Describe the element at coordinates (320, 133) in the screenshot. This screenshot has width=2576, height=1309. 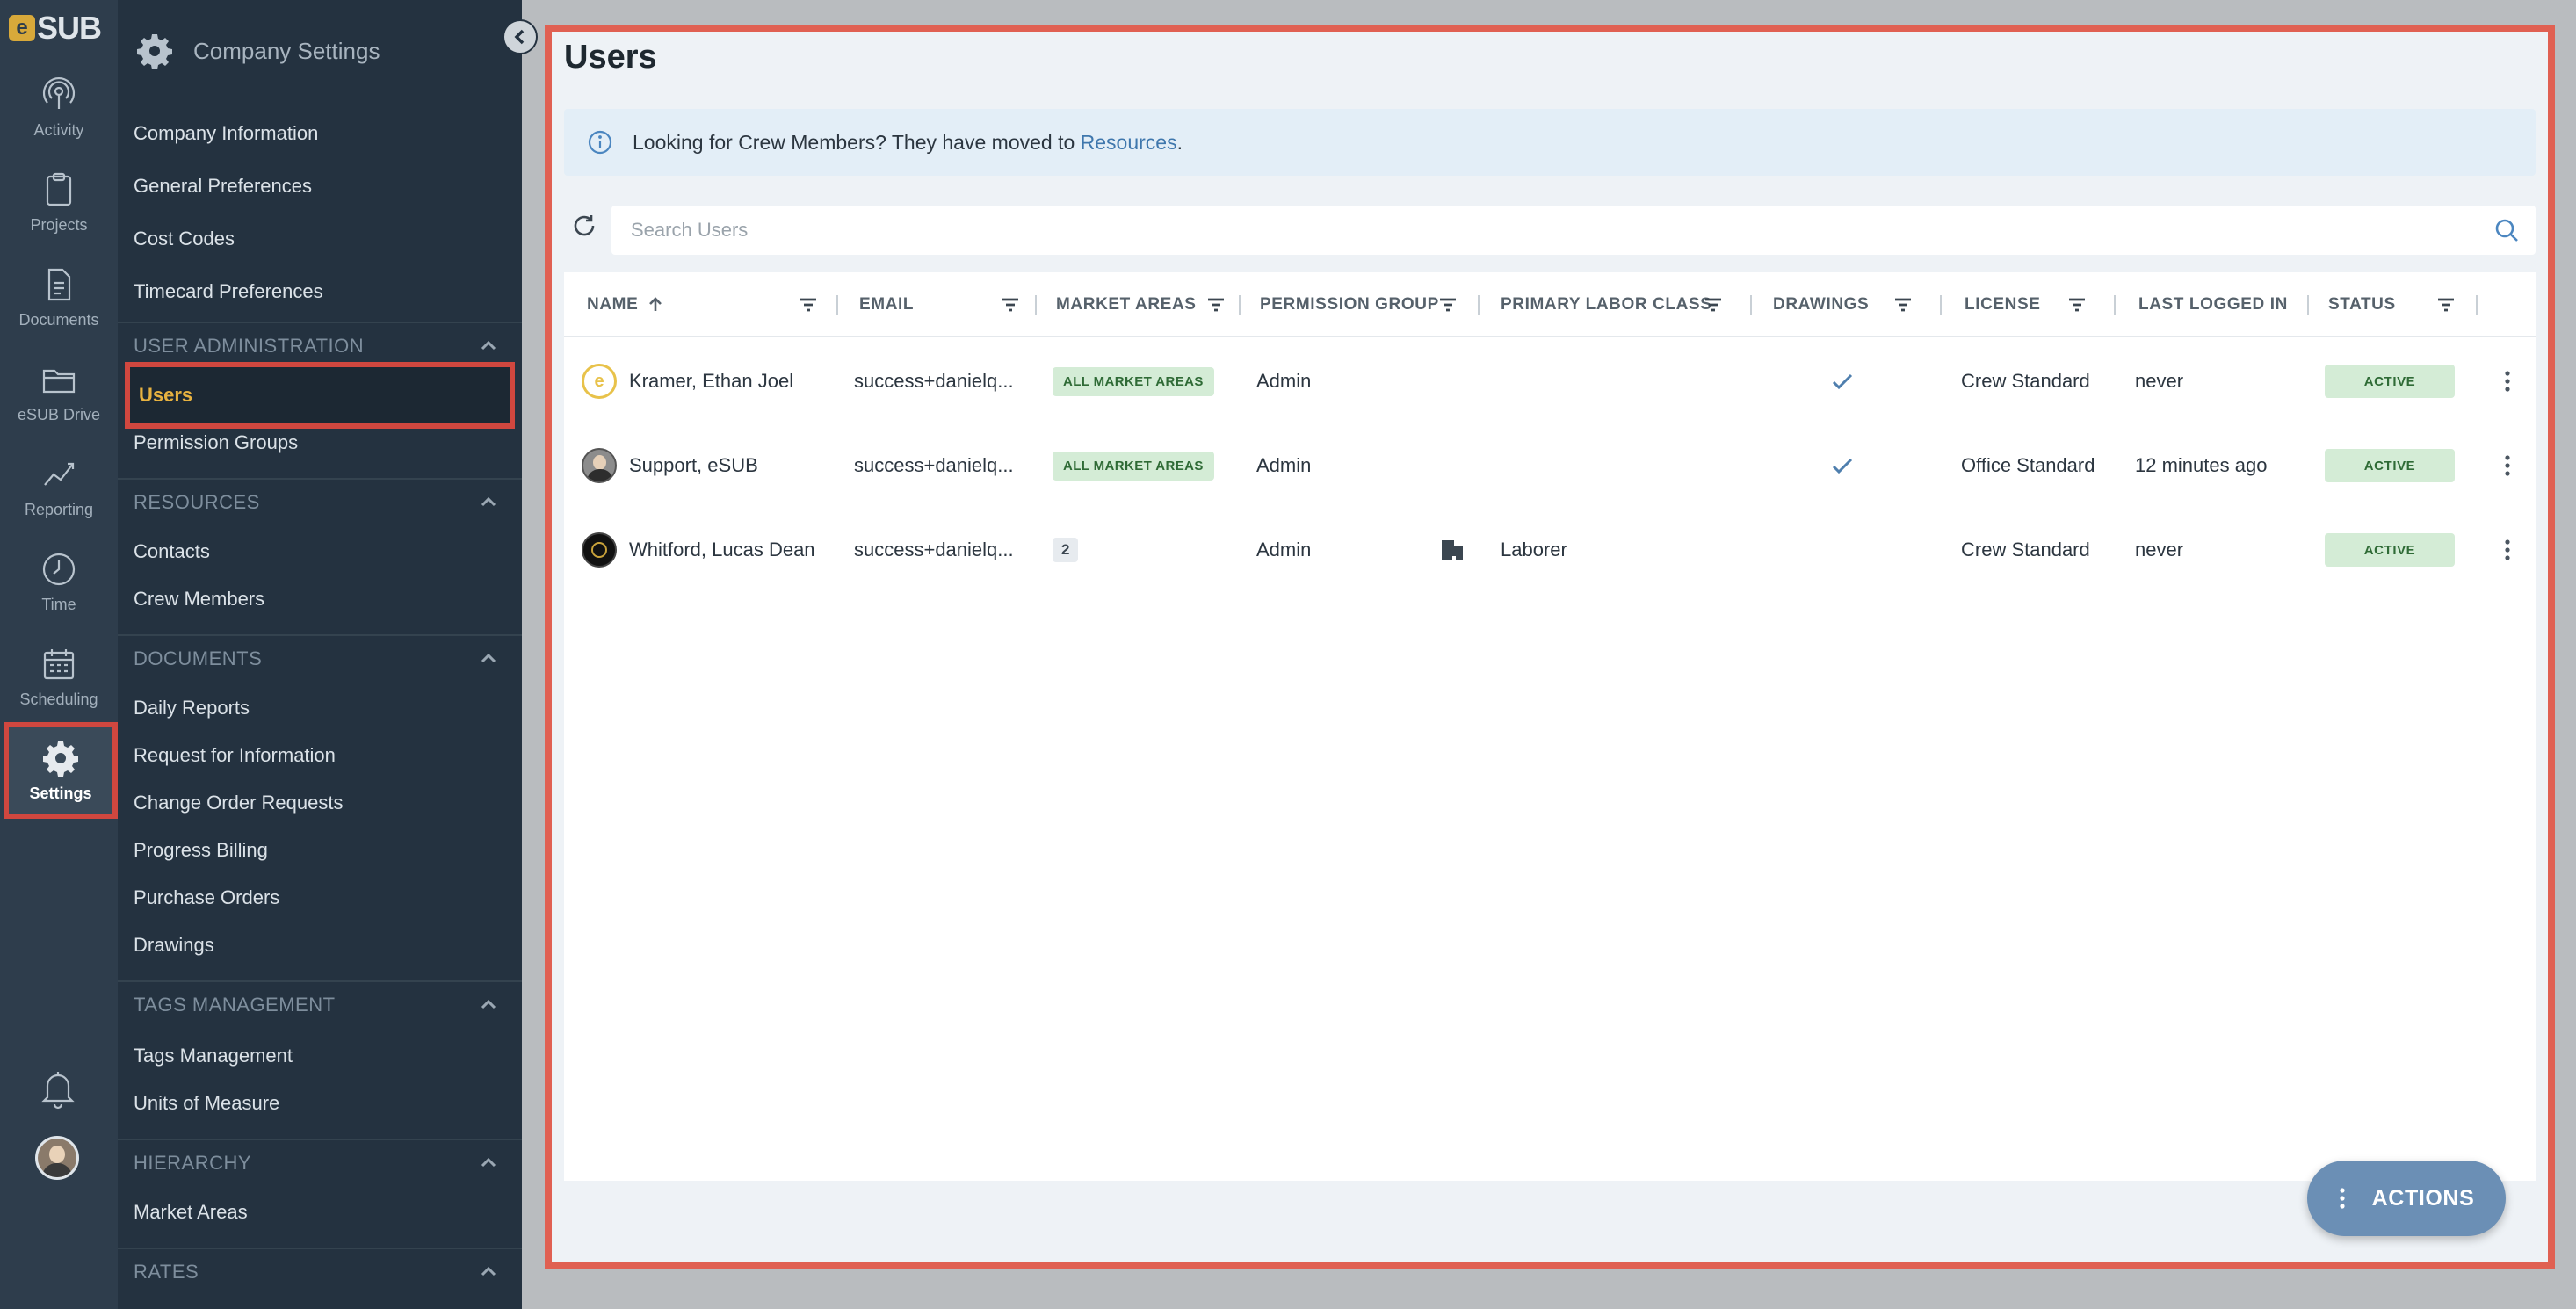
I see `sidebar-item-company-information: Company Information` at that location.